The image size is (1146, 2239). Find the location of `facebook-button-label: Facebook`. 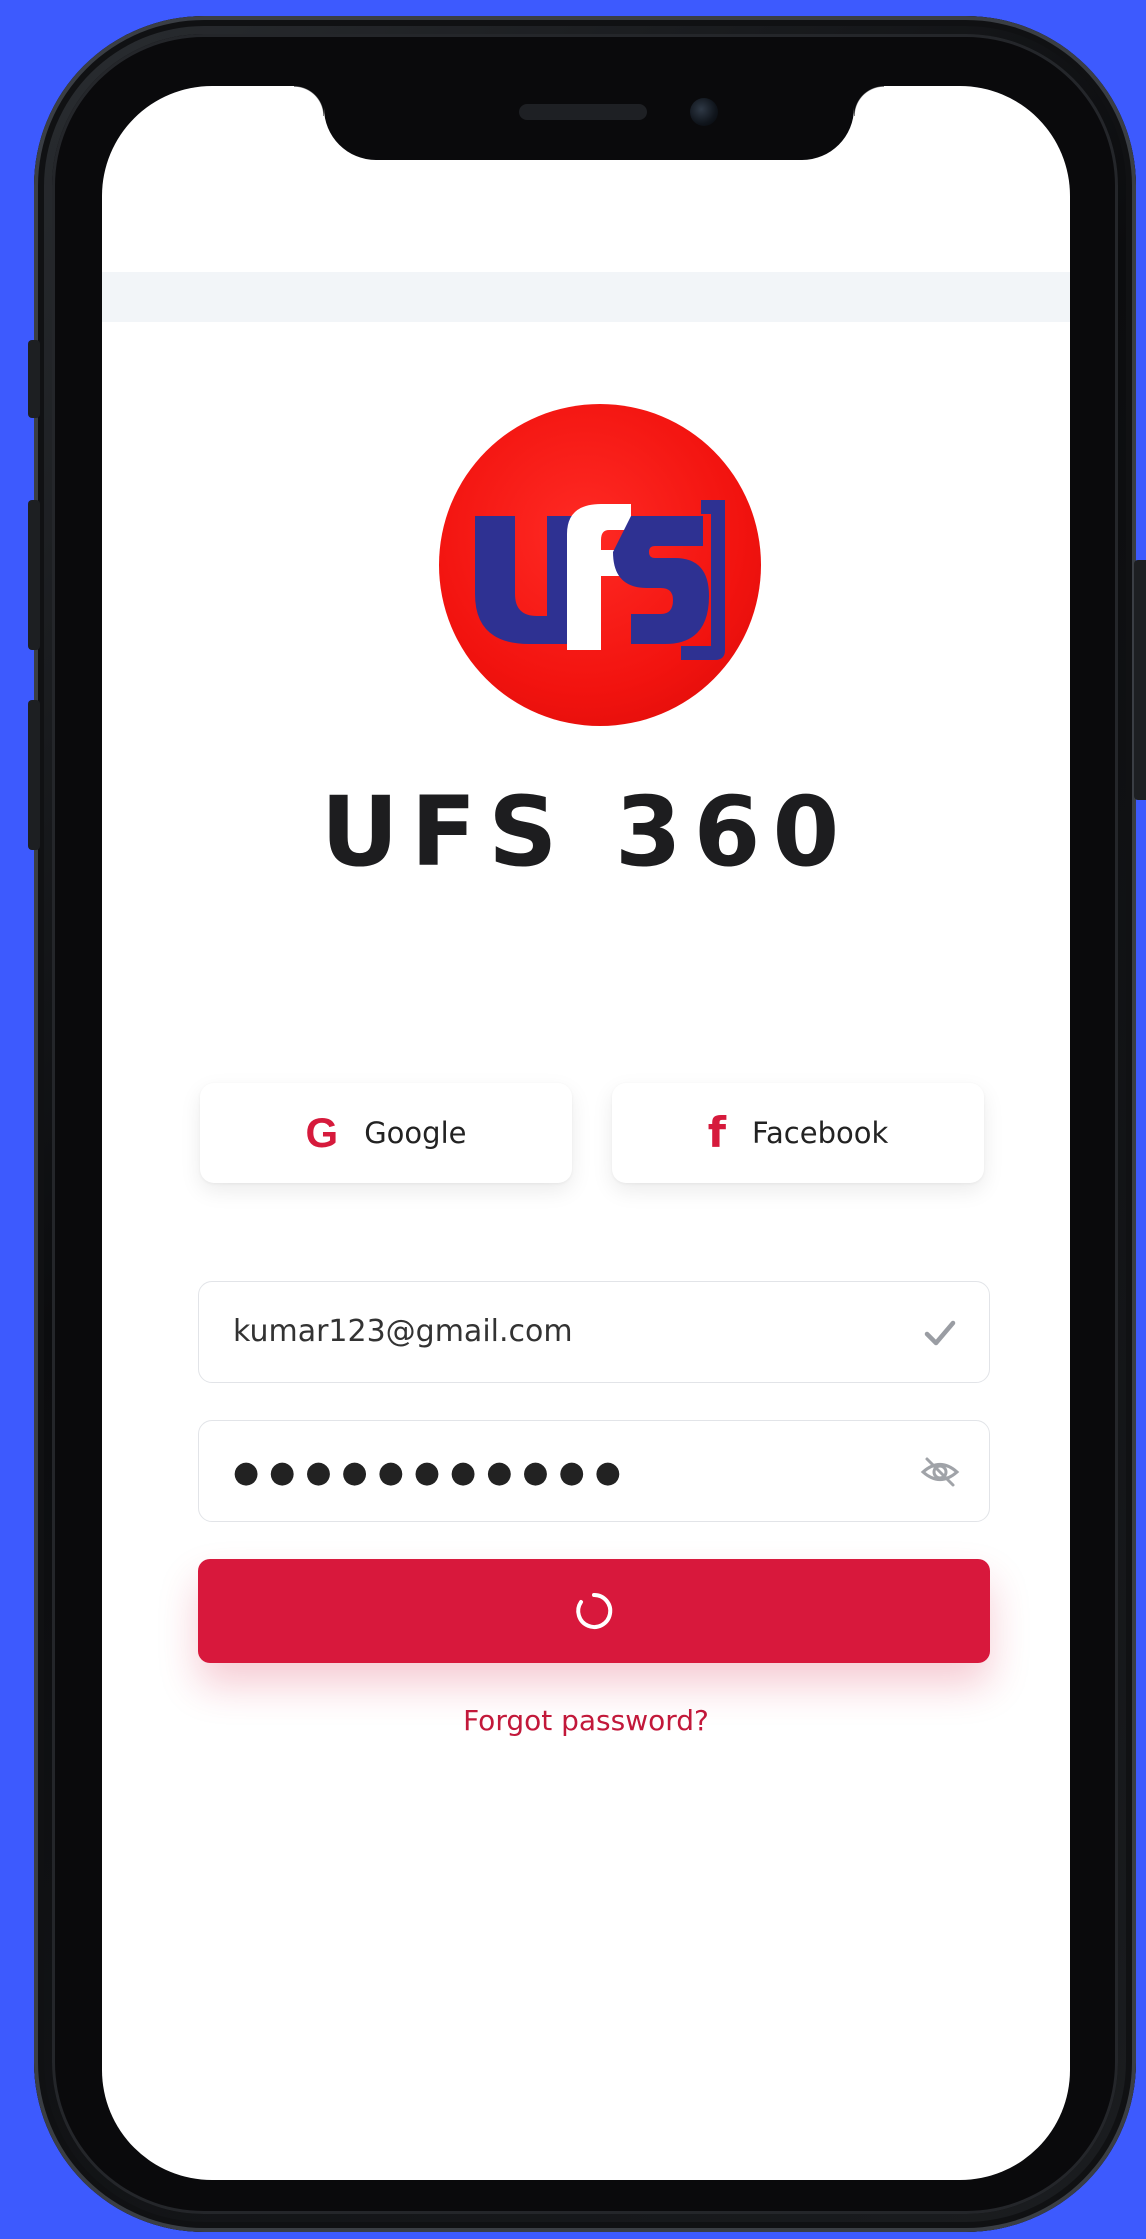

facebook-button-label: Facebook is located at coordinates (820, 1133).